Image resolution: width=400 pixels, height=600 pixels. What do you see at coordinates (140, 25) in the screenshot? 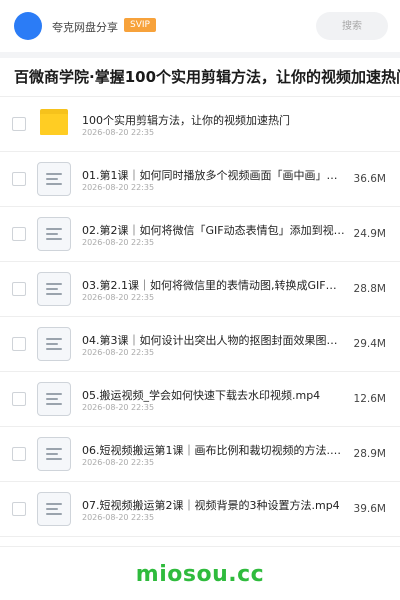
I see `svip-badge: SVIP` at bounding box center [140, 25].